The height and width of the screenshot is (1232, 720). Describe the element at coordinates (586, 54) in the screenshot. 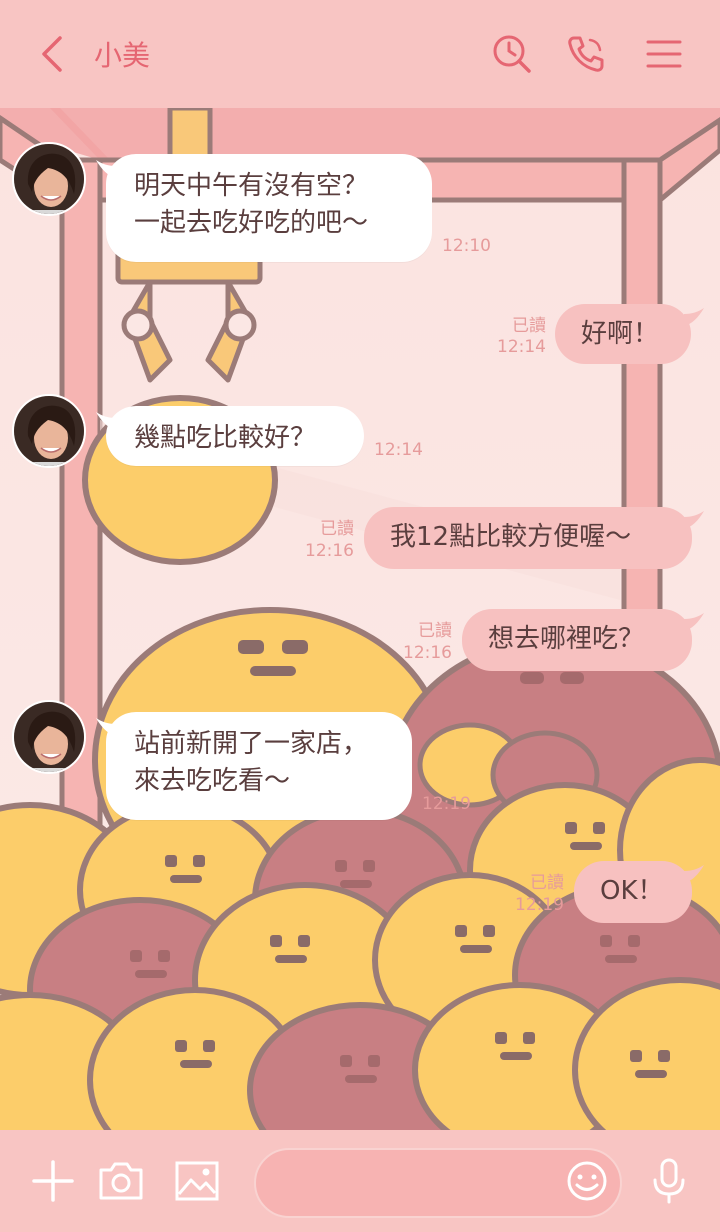

I see `phone-icon` at that location.